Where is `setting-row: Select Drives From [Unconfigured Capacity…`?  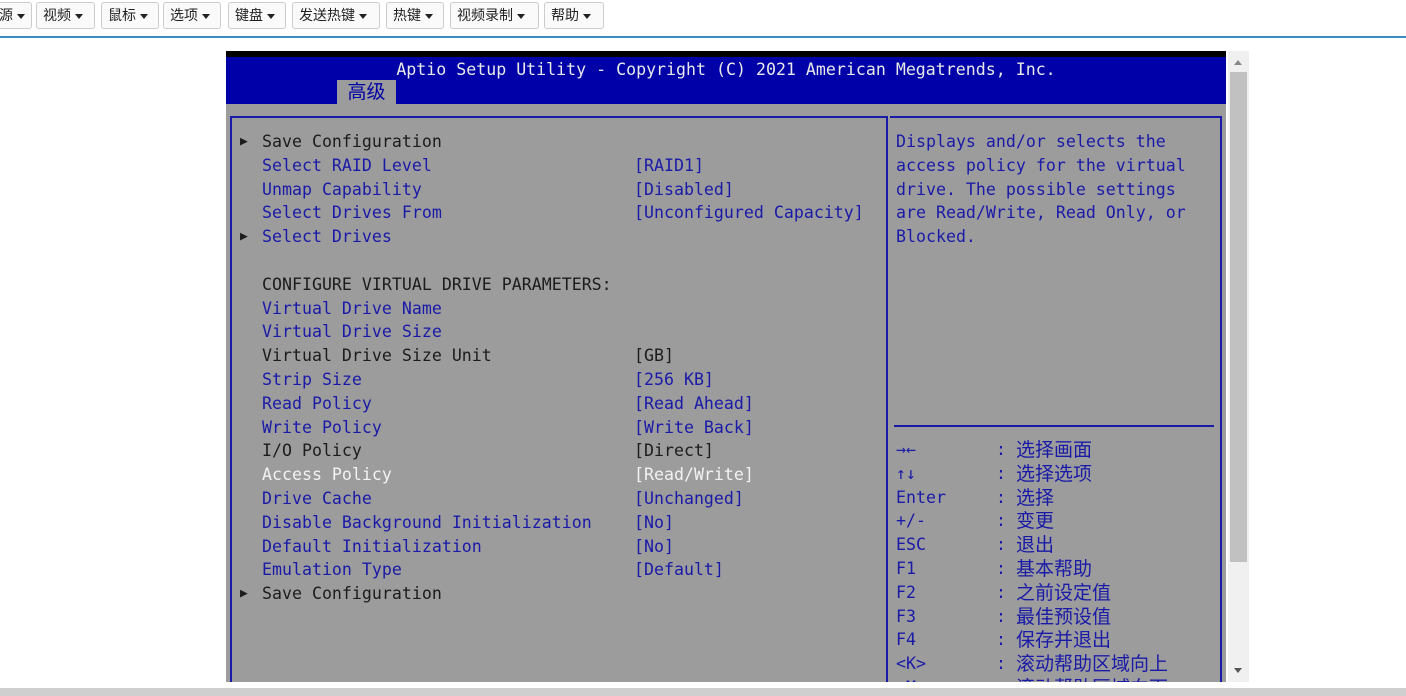 setting-row: Select Drives From [Unconfigured Capacity… is located at coordinates (559, 213).